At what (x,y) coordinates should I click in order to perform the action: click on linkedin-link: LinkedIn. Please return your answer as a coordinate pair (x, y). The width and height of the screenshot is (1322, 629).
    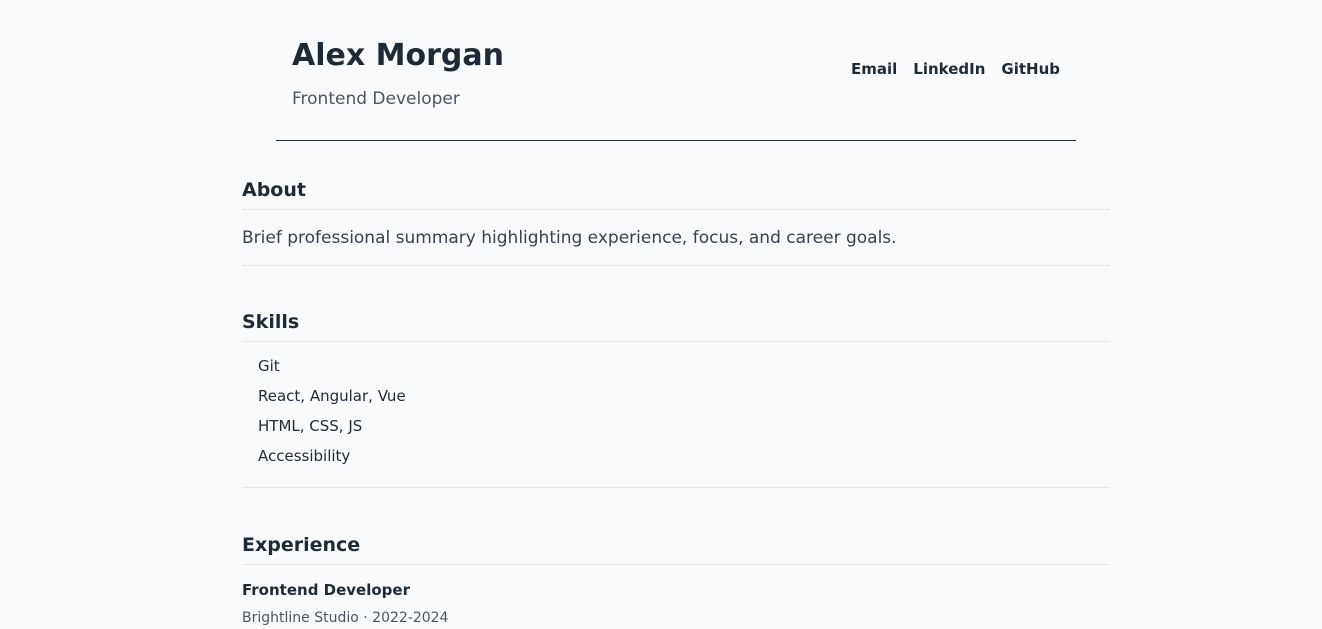
    Looking at the image, I should click on (949, 69).